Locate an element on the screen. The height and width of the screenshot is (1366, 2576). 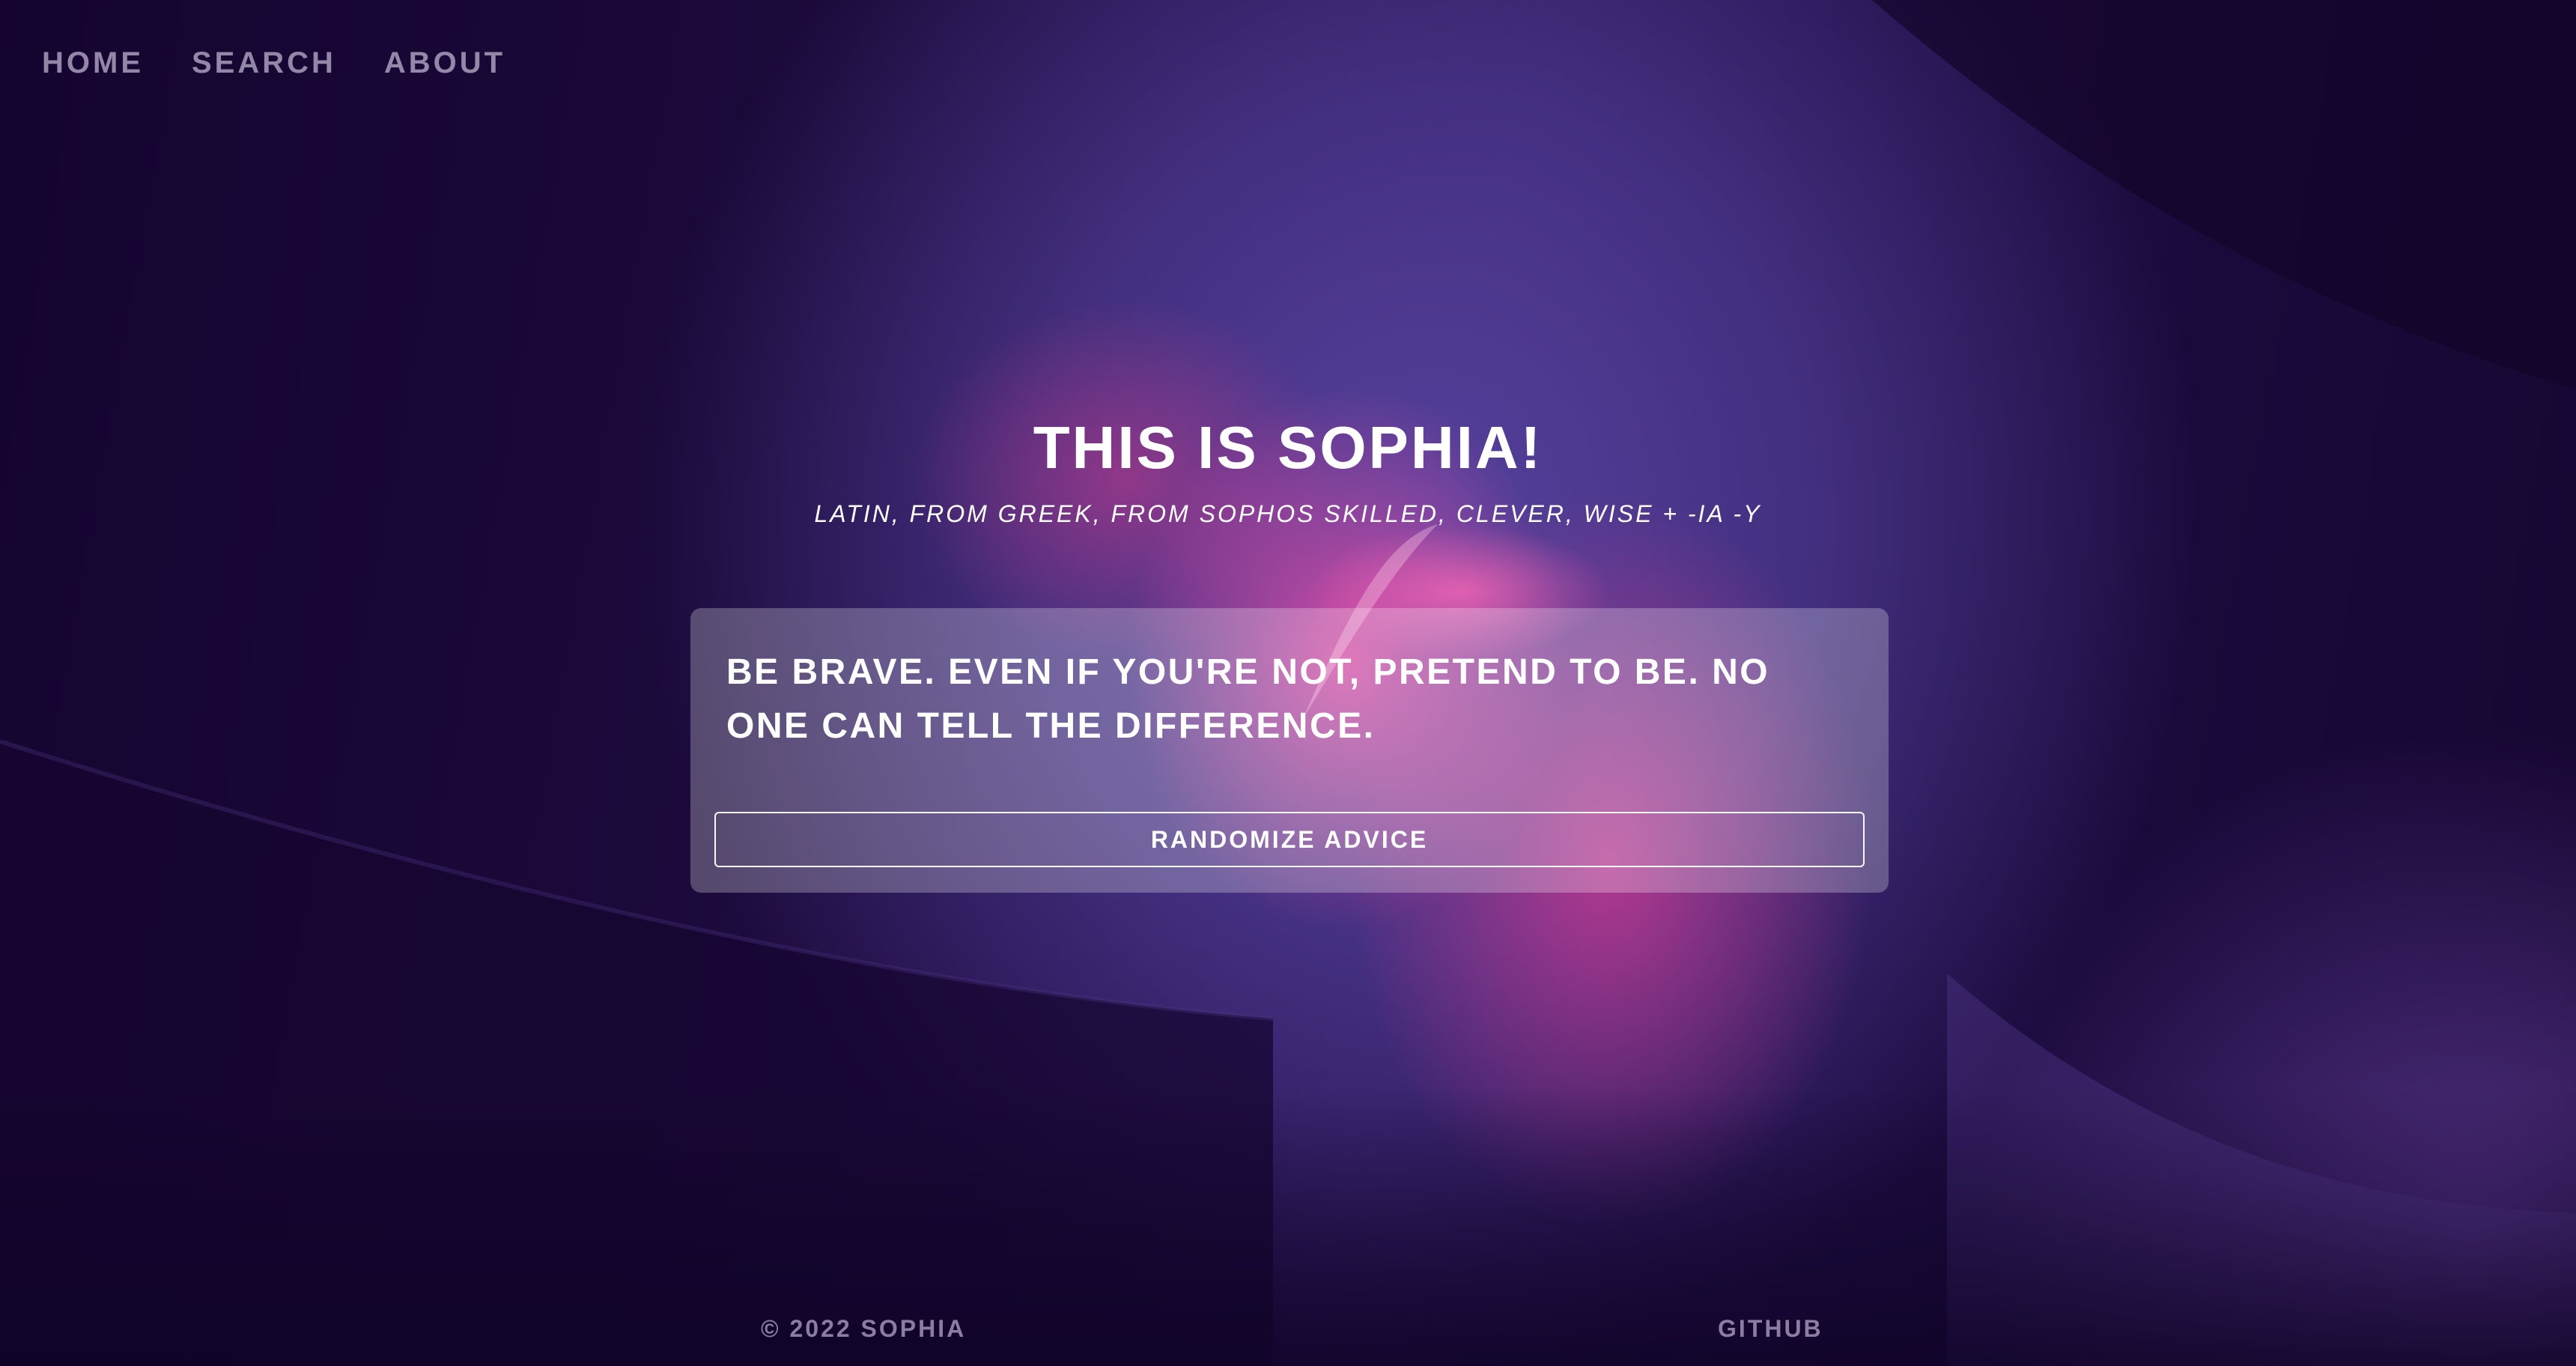
nav-item-search: SEARCH is located at coordinates (264, 63).